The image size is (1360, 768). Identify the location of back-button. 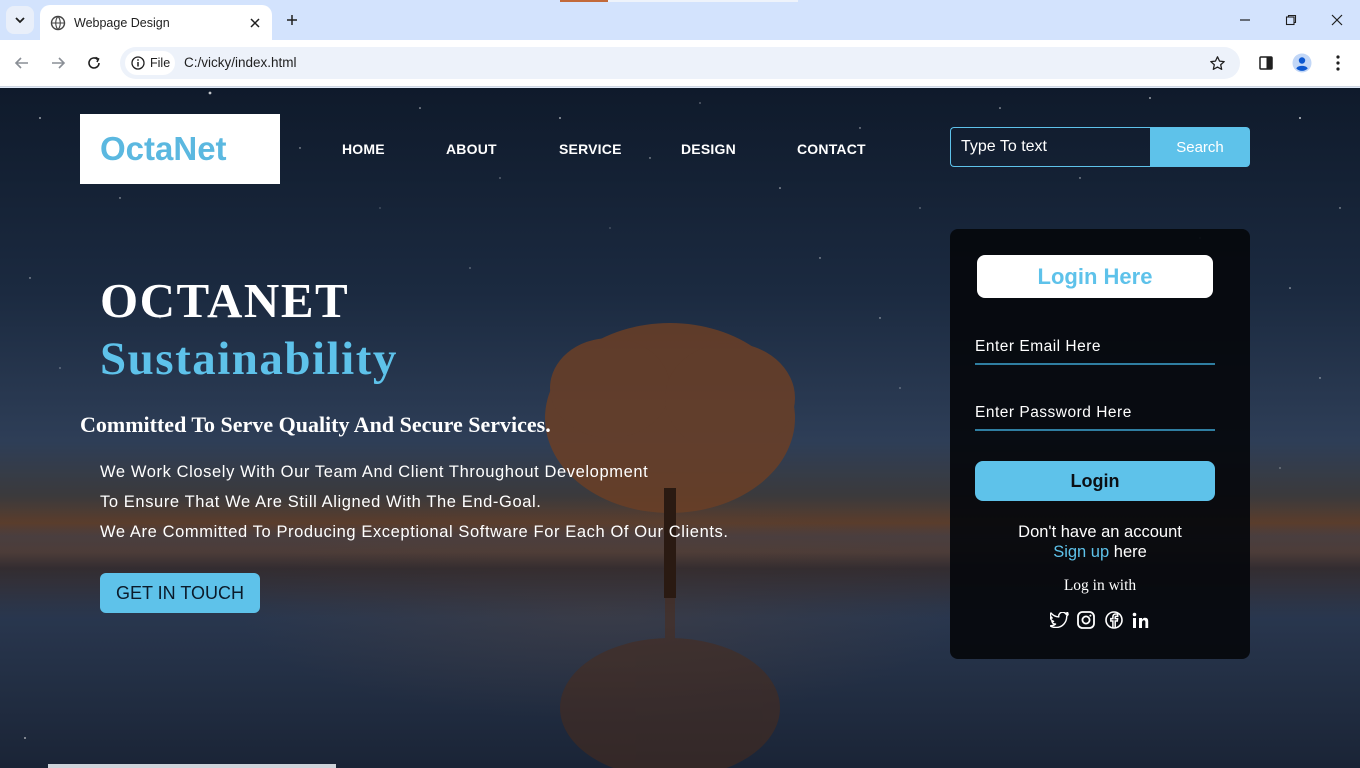
(22, 63).